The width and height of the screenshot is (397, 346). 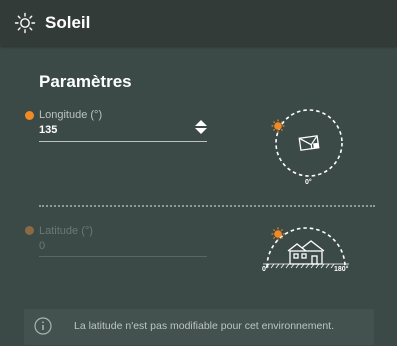 I want to click on stepper-down-arrow, so click(x=201, y=131).